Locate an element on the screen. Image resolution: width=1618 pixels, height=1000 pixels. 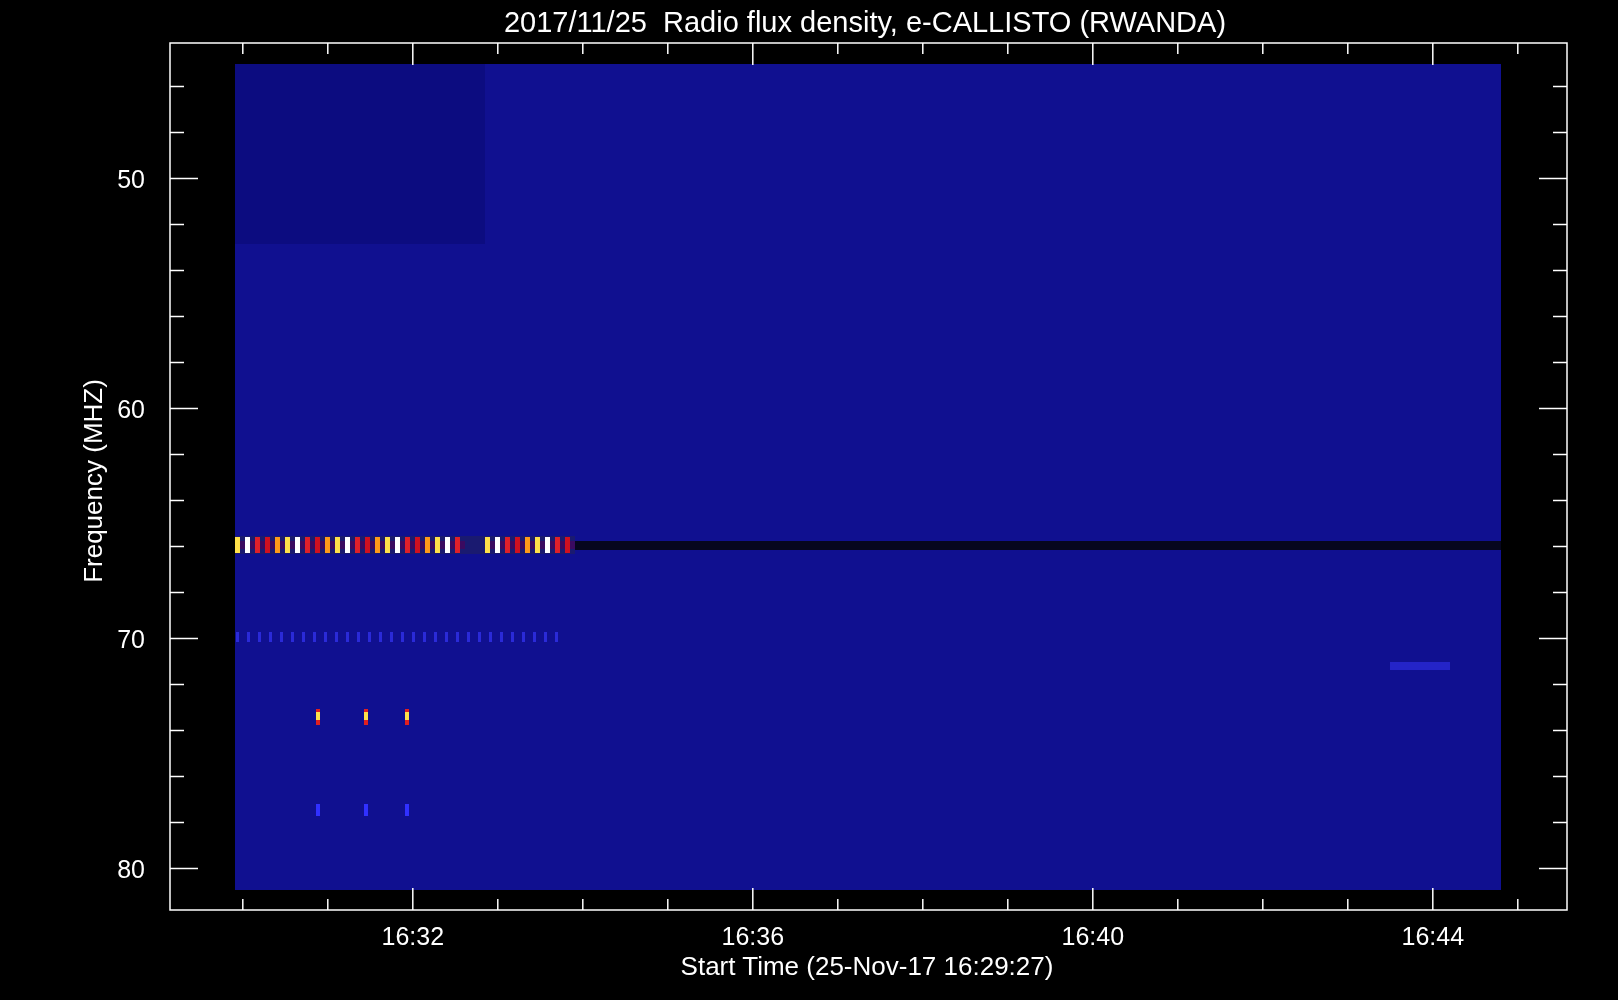
x-axis-label: Start Time (25-Nov-17 16:29:27) is located at coordinates (867, 966).